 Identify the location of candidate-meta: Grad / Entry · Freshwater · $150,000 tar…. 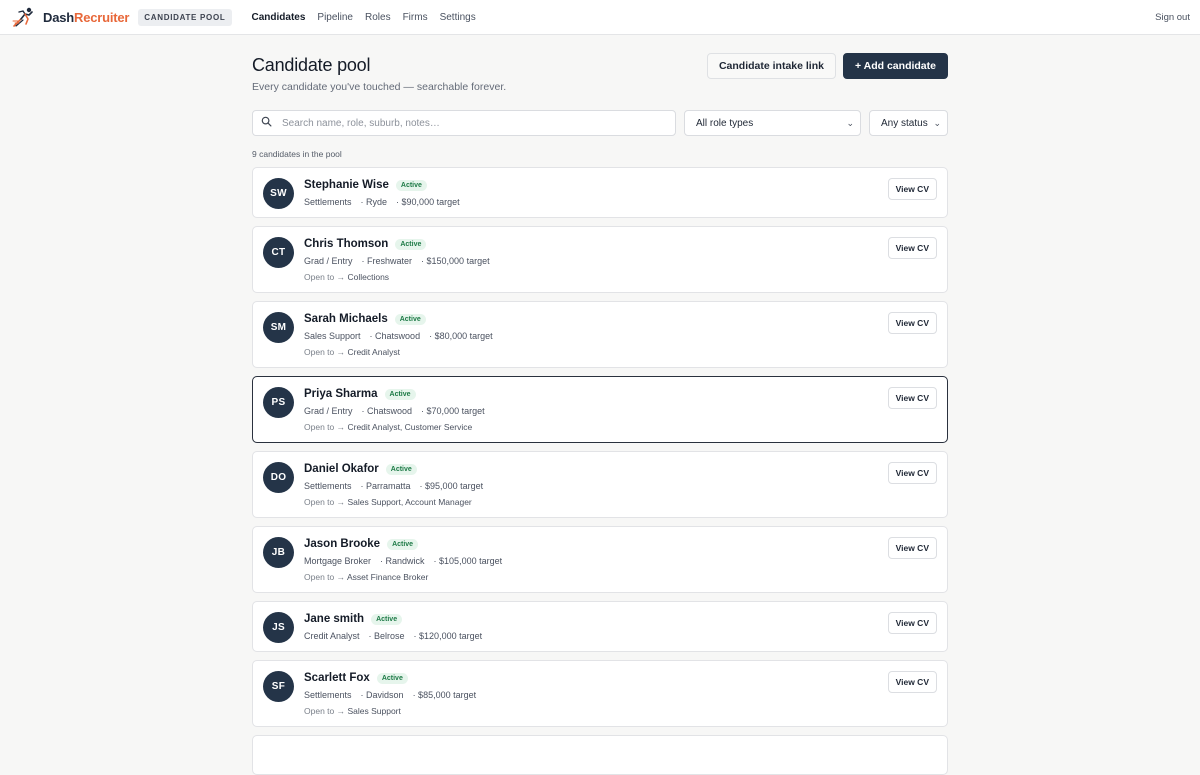
(620, 261).